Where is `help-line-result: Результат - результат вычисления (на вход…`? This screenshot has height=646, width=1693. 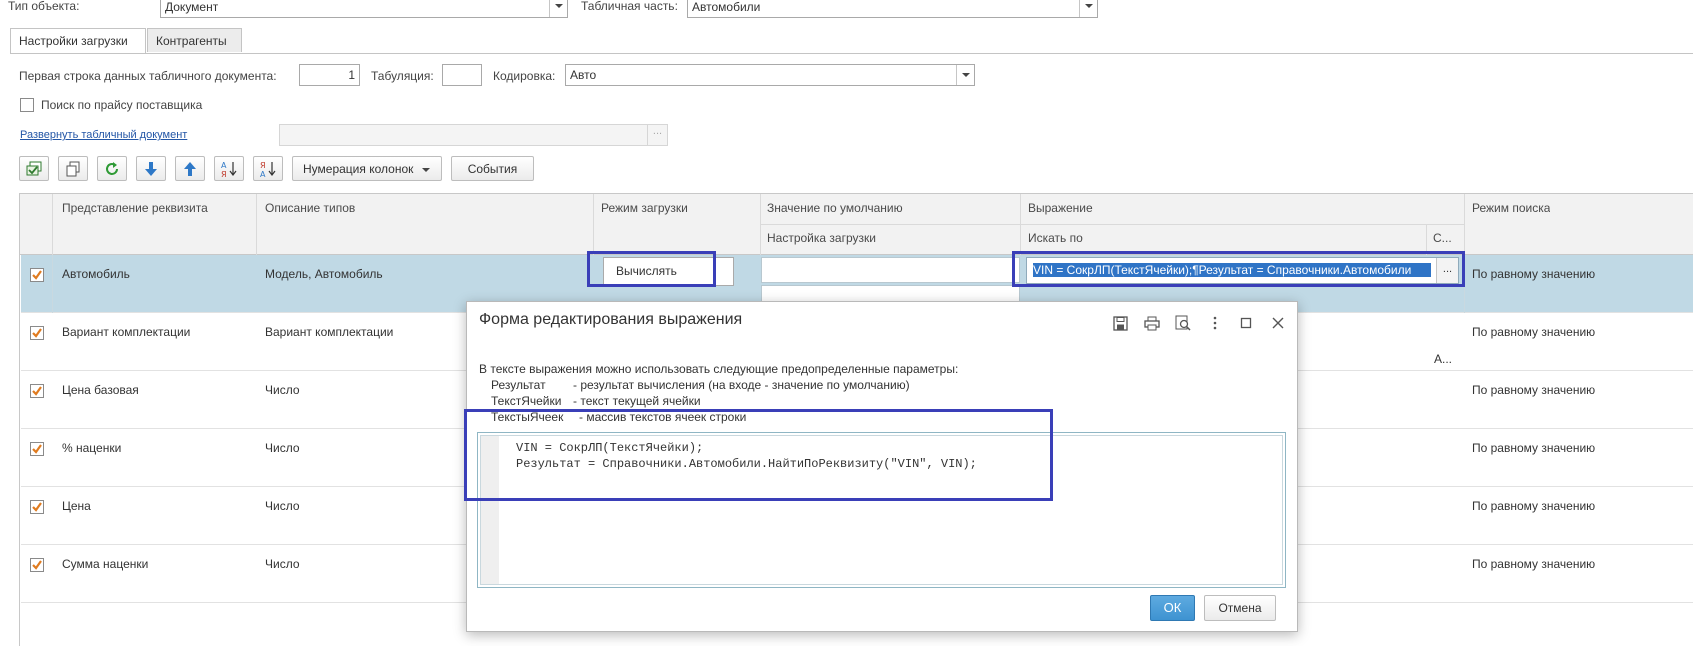
help-line-result: Результат - результат вычисления (на вход… is located at coordinates (700, 385).